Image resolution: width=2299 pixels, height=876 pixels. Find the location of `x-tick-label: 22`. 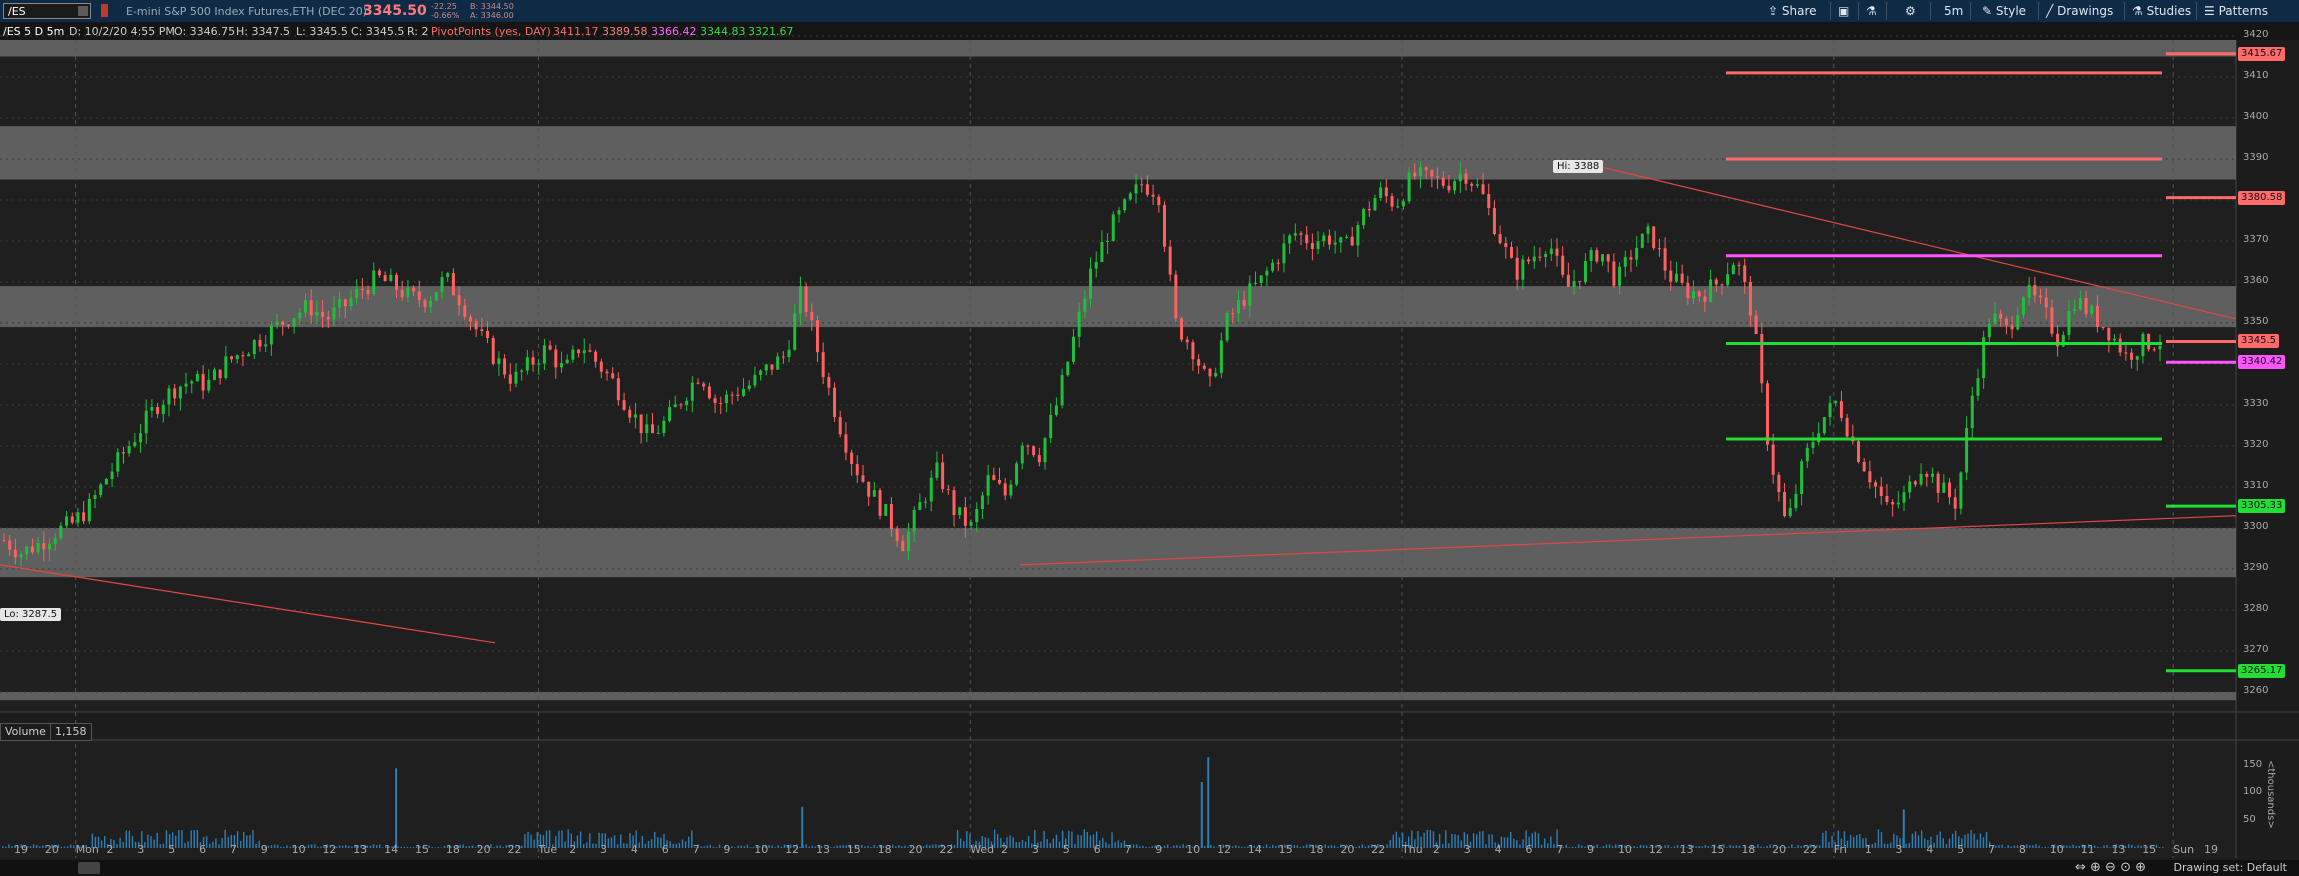

x-tick-label: 22 is located at coordinates (514, 849).